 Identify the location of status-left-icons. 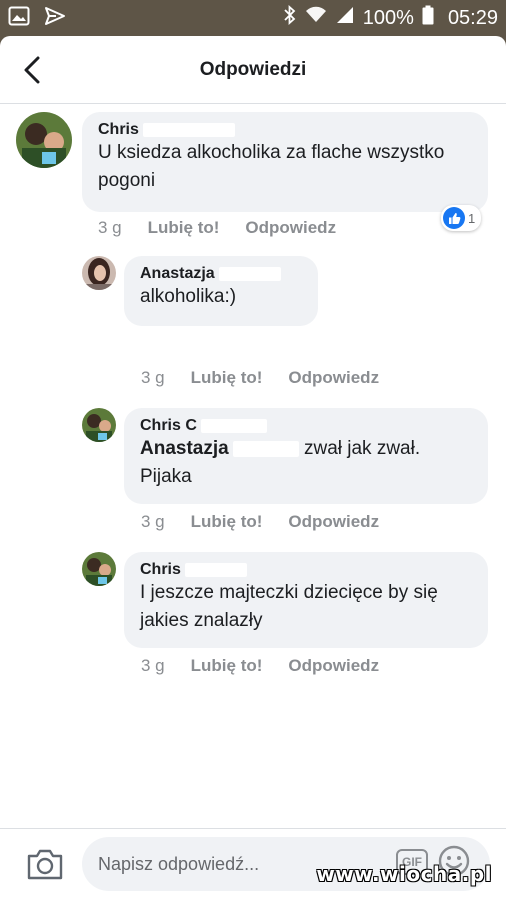
(37, 18).